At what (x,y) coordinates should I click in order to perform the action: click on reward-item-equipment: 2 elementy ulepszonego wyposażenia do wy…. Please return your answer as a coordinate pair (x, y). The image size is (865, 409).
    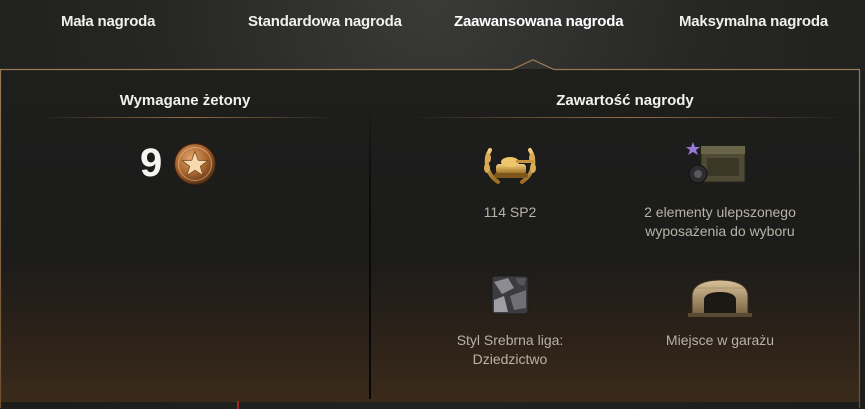
    Looking at the image, I should click on (720, 188).